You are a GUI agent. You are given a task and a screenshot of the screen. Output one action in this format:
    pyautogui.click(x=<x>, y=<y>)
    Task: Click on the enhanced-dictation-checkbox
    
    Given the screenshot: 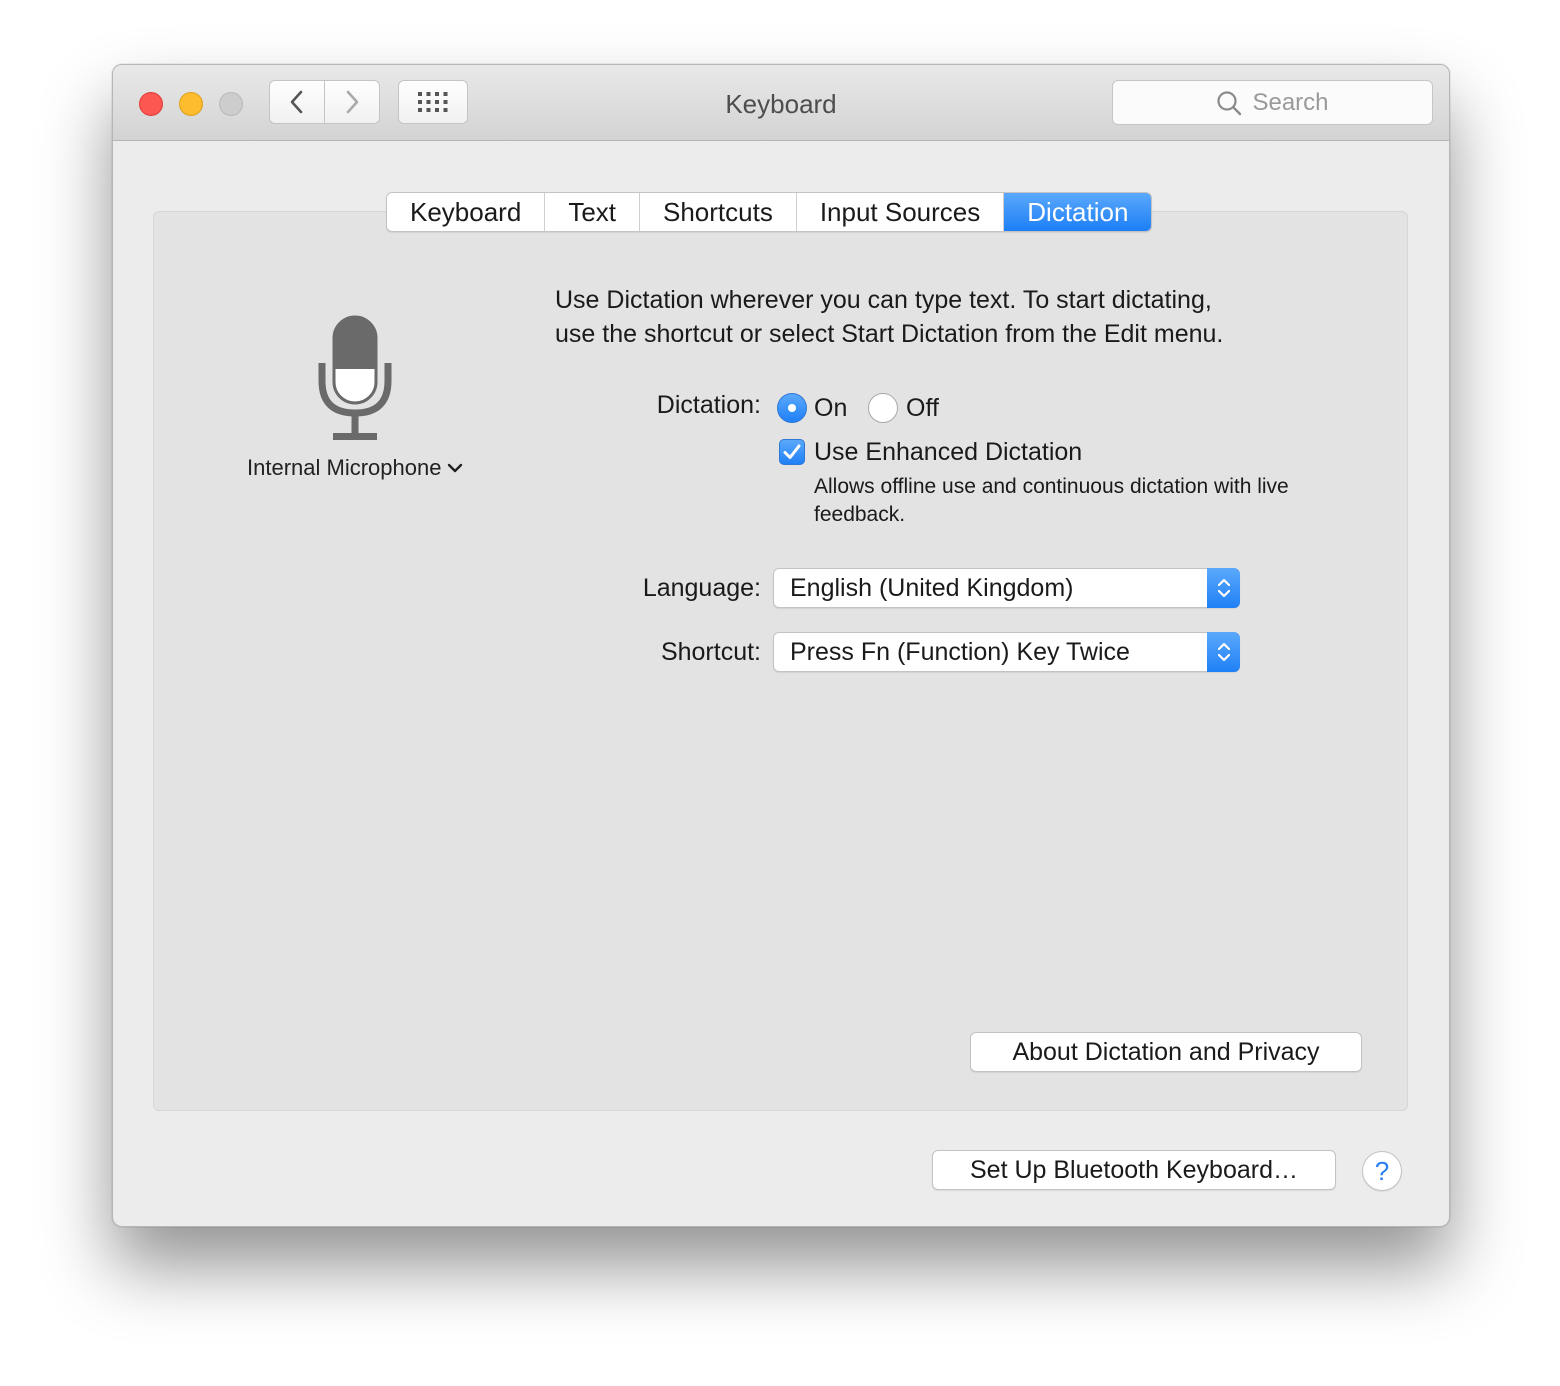 What is the action you would take?
    pyautogui.click(x=792, y=452)
    